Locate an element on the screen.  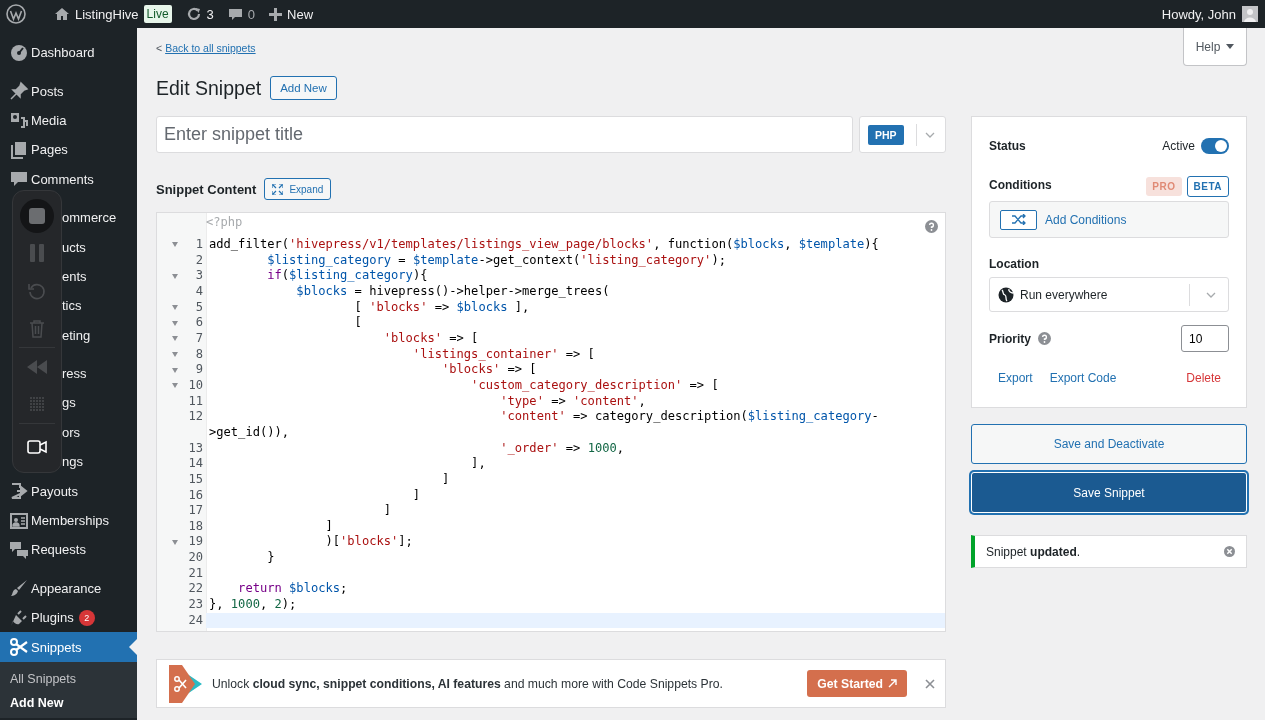
line-number: 24 is located at coordinates (195, 620).